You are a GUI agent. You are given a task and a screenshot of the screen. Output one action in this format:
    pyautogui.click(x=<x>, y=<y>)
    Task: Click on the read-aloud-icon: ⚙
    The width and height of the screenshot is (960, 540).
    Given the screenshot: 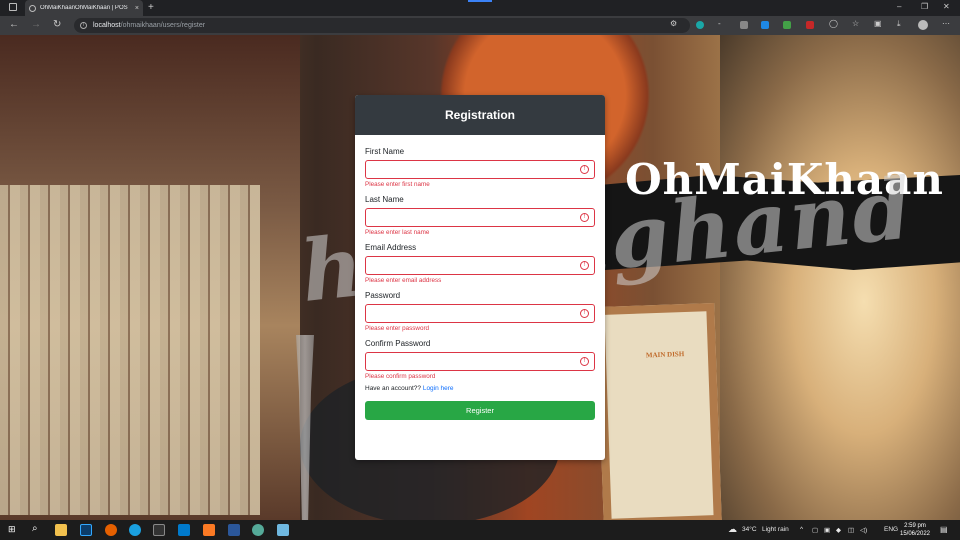 What is the action you would take?
    pyautogui.click(x=673, y=23)
    